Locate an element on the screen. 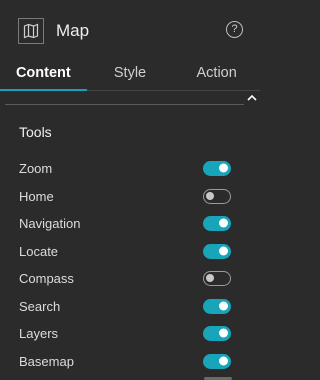 The height and width of the screenshot is (380, 320). navigation-toggle is located at coordinates (217, 223).